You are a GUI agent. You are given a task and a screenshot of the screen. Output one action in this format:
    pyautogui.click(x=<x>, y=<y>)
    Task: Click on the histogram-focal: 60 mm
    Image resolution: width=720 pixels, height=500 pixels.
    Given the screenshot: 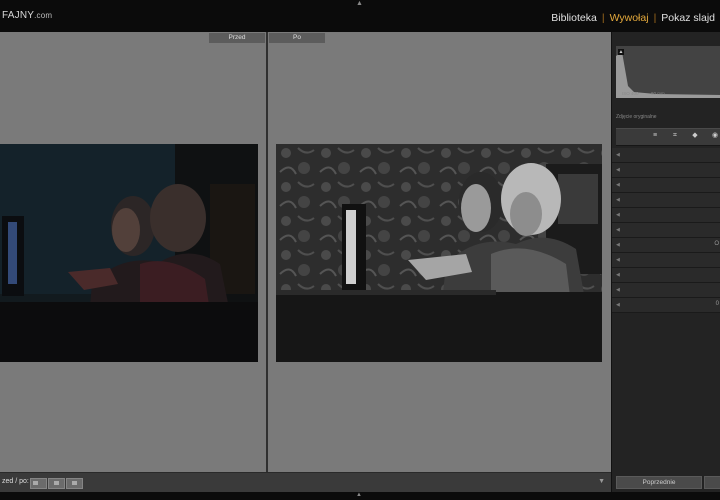 What is the action you would take?
    pyautogui.click(x=658, y=93)
    